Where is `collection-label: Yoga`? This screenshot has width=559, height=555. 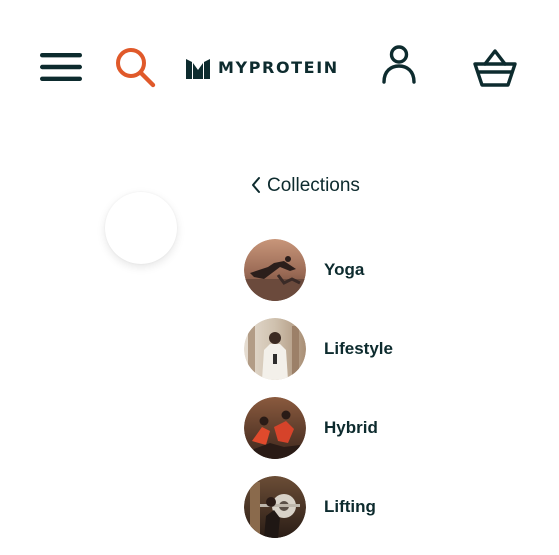
collection-label: Yoga is located at coordinates (344, 269).